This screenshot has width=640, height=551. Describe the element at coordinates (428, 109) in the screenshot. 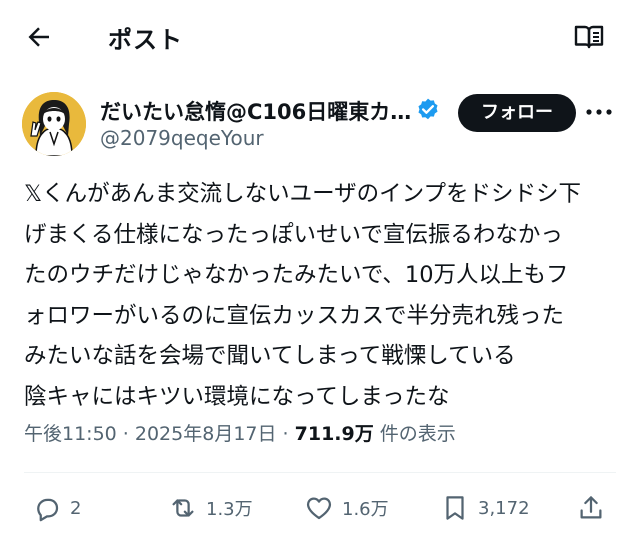

I see `verified-badge-icon` at that location.